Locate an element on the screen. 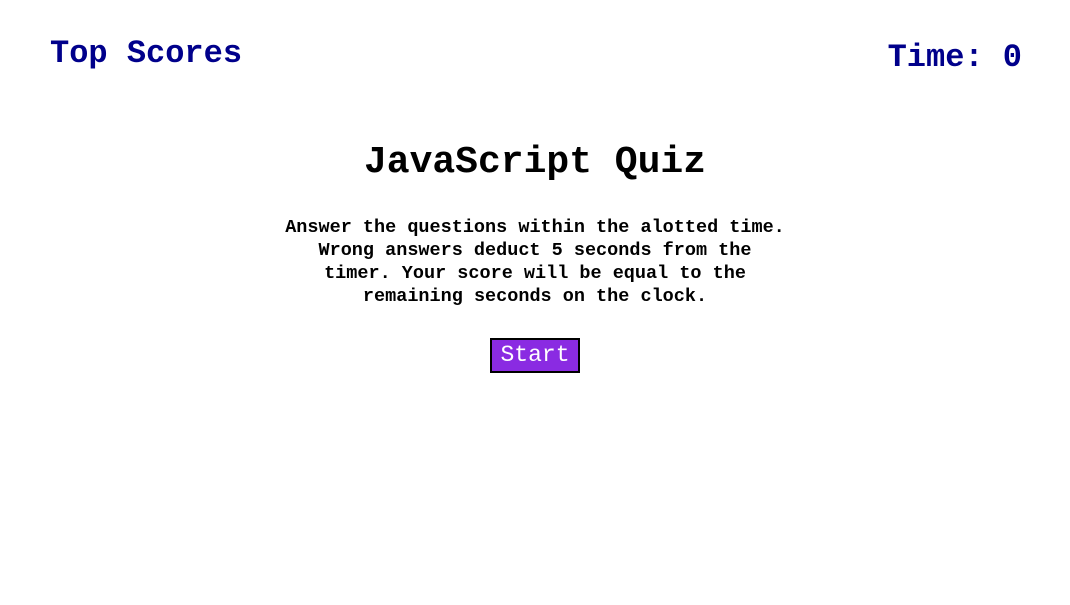 Image resolution: width=1070 pixels, height=605 pixels. timer-value: 0 is located at coordinates (1012, 57).